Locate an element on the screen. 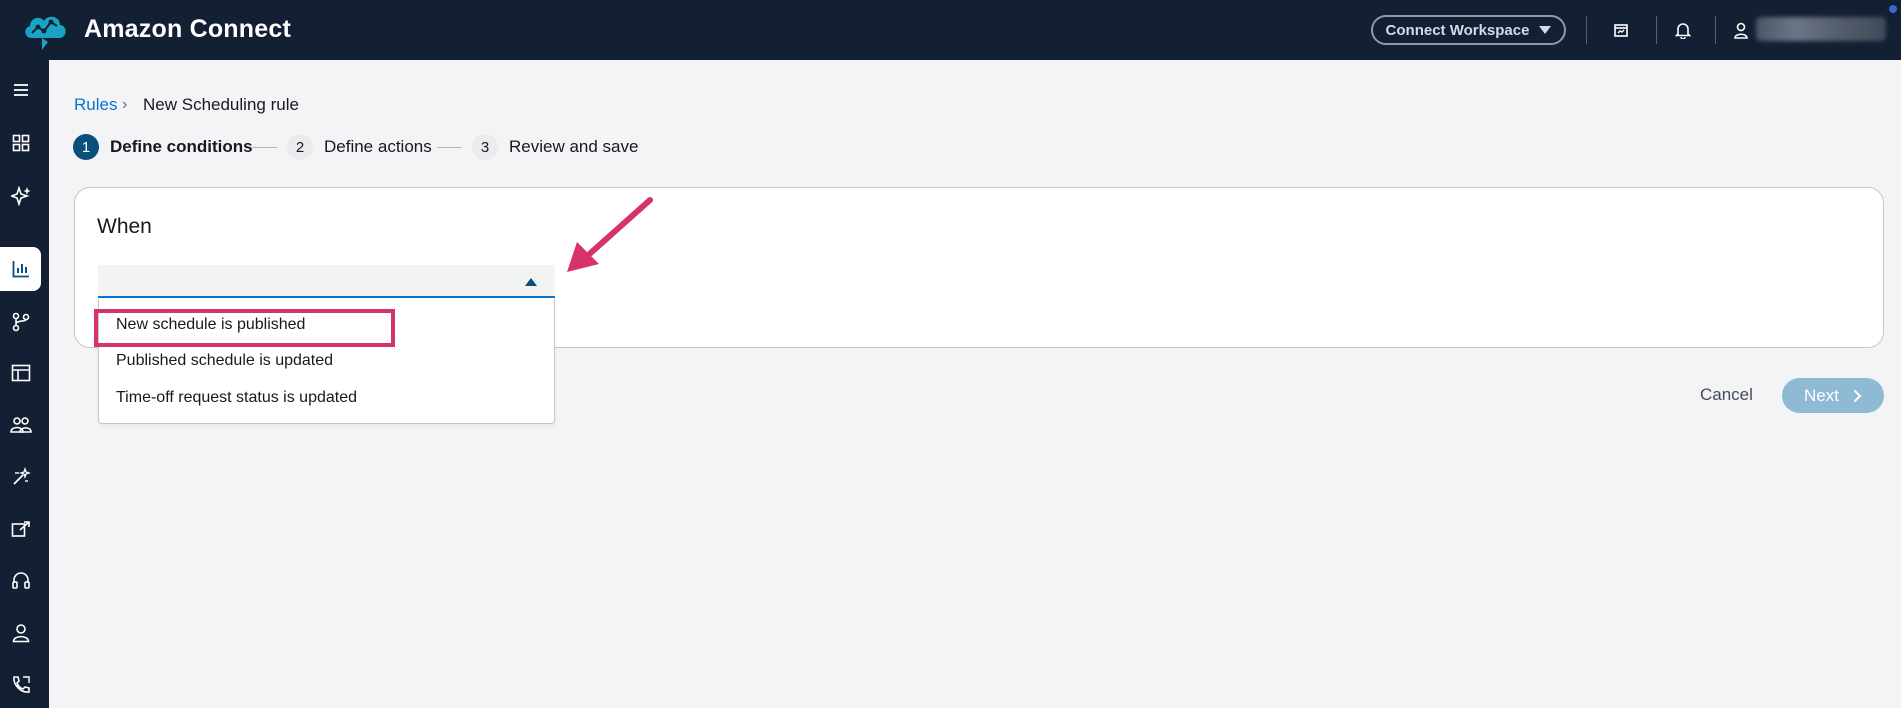 This screenshot has height=708, width=1901. analytics-icon is located at coordinates (20, 269).